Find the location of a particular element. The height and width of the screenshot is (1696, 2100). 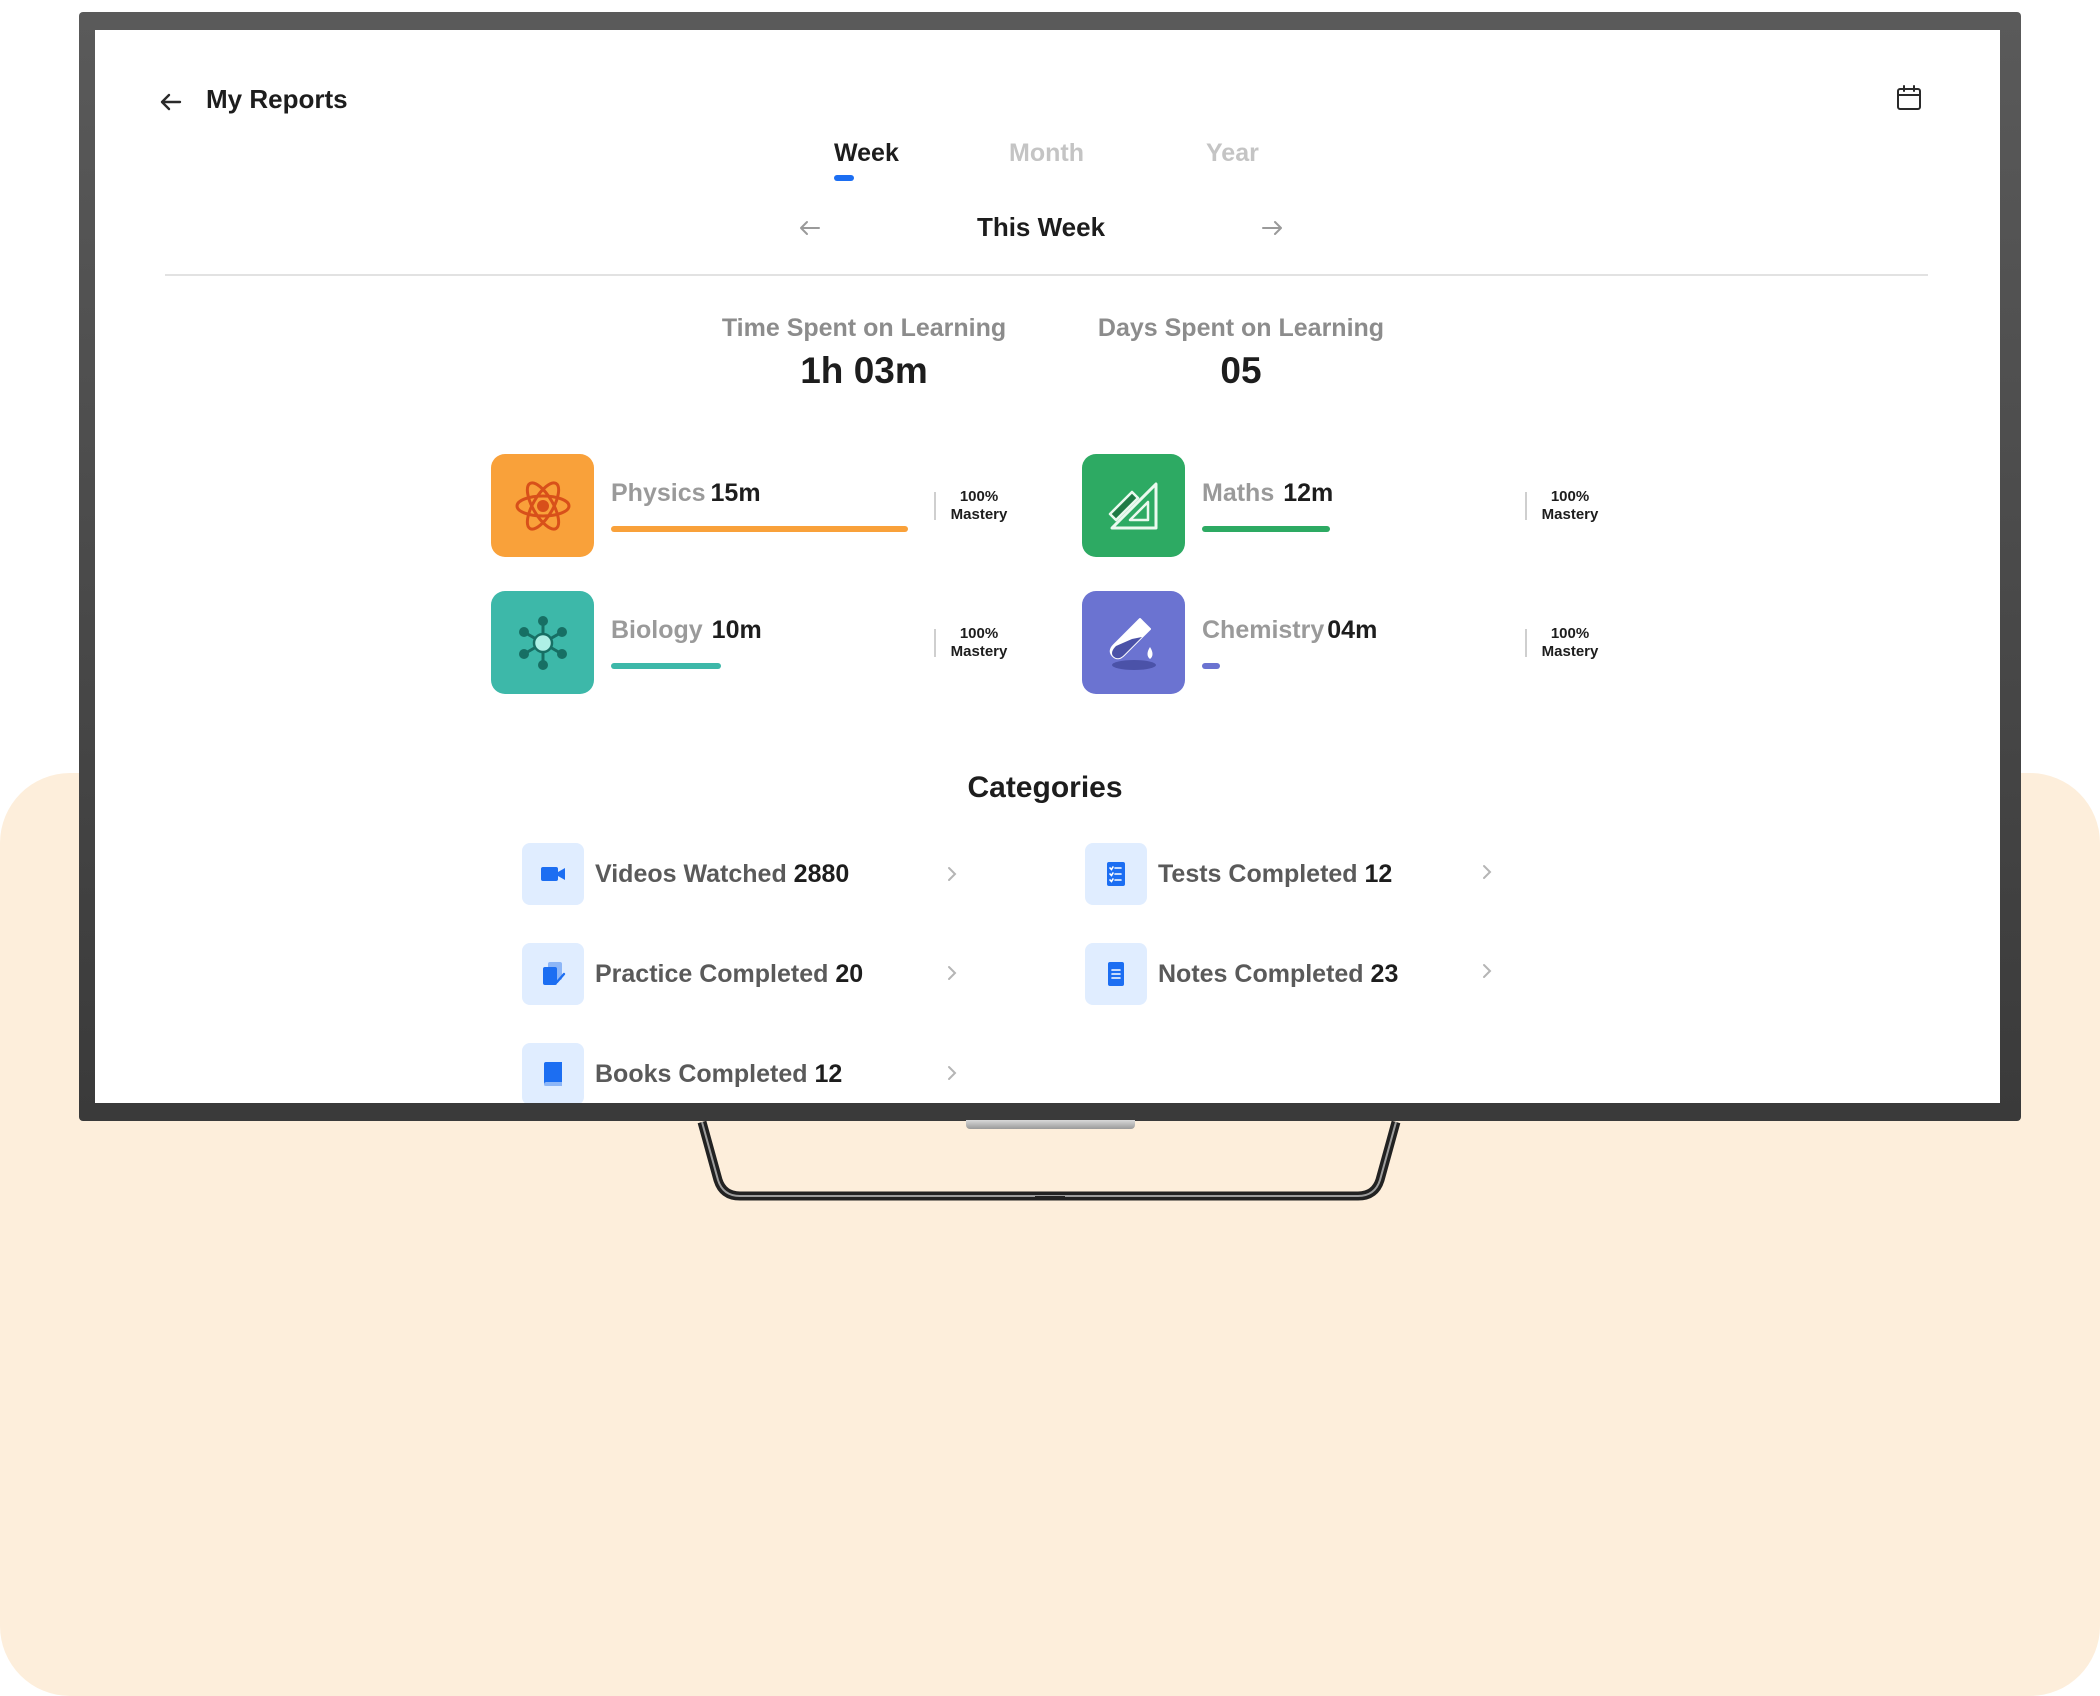

note-icon is located at coordinates (1116, 974).